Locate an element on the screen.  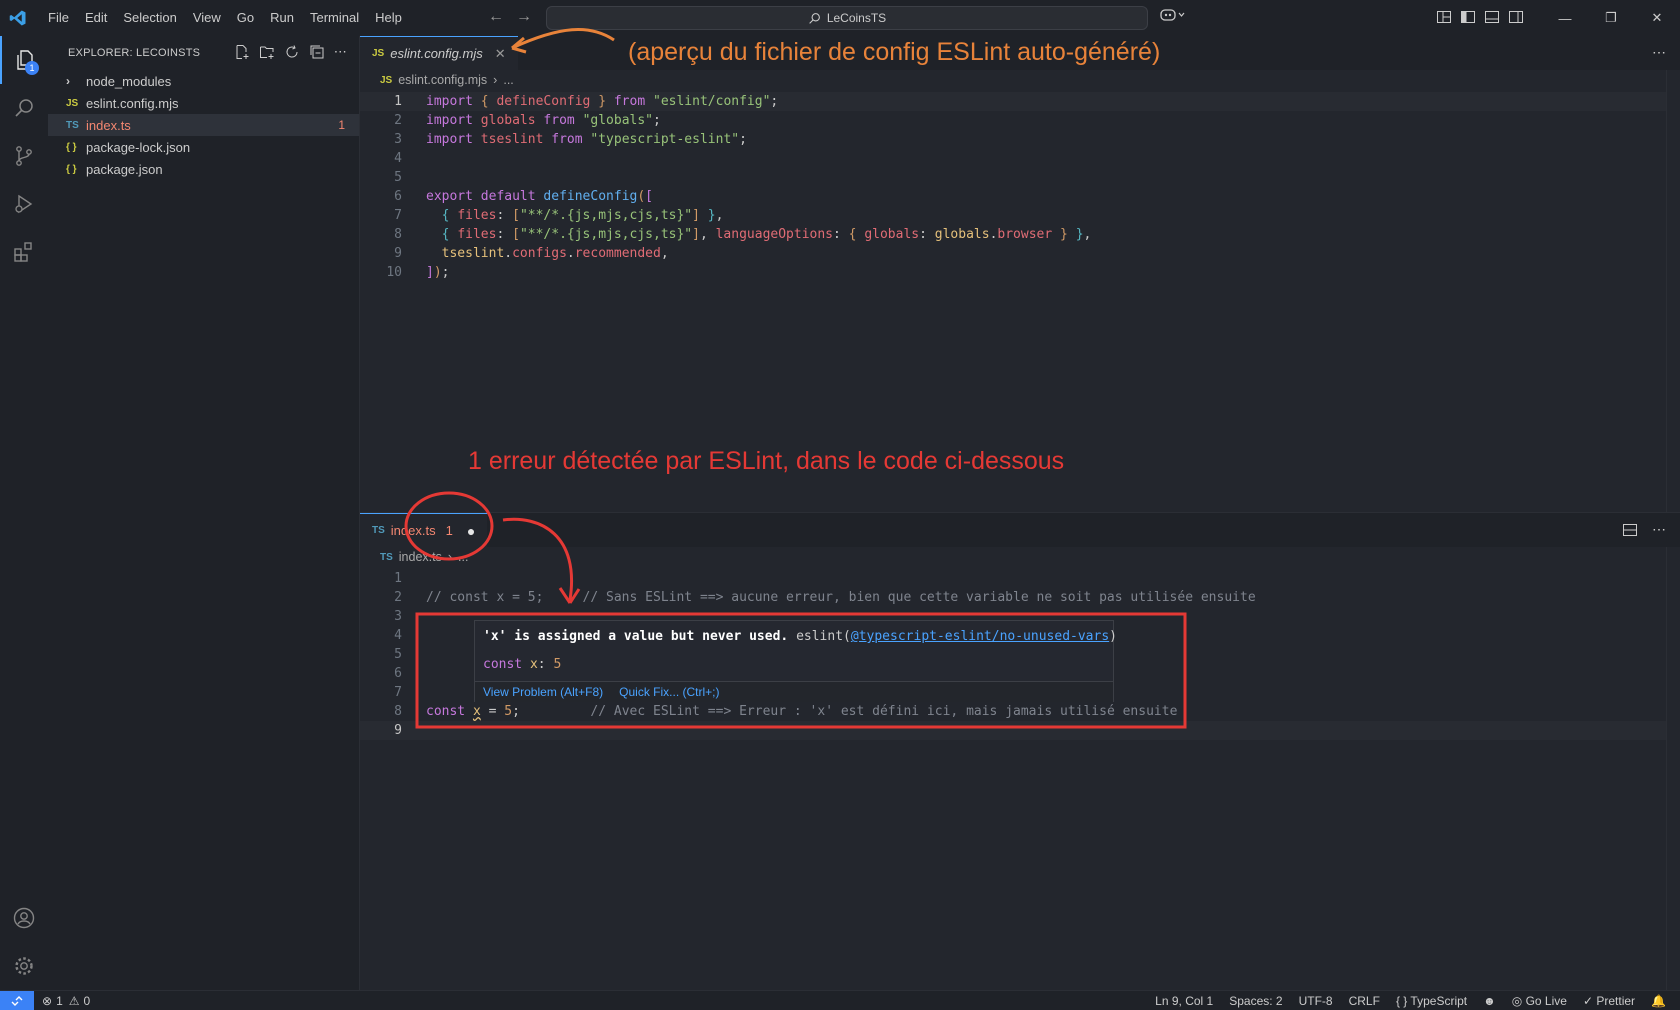
split-editor-icon is located at coordinates (1630, 531).